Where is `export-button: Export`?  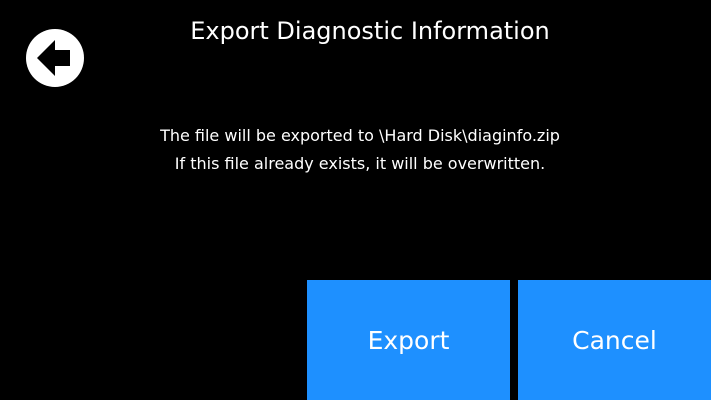 export-button: Export is located at coordinates (408, 340).